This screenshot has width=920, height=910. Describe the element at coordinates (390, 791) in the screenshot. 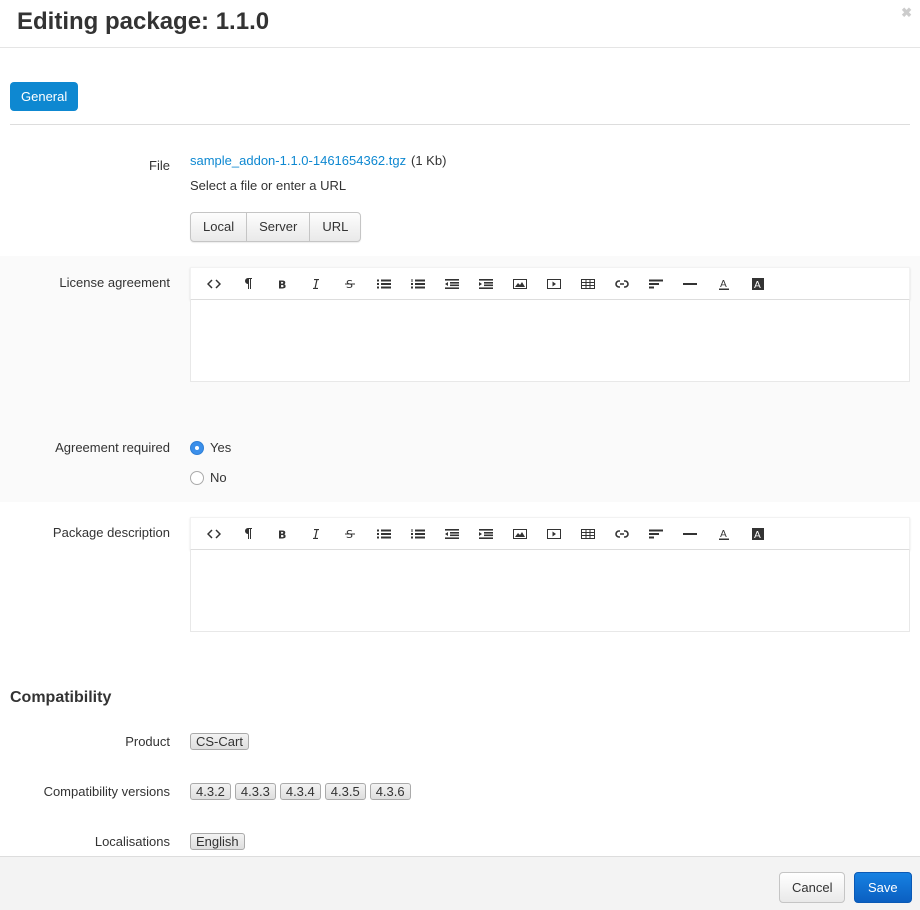

I see `version-chip: 4.3.6` at that location.